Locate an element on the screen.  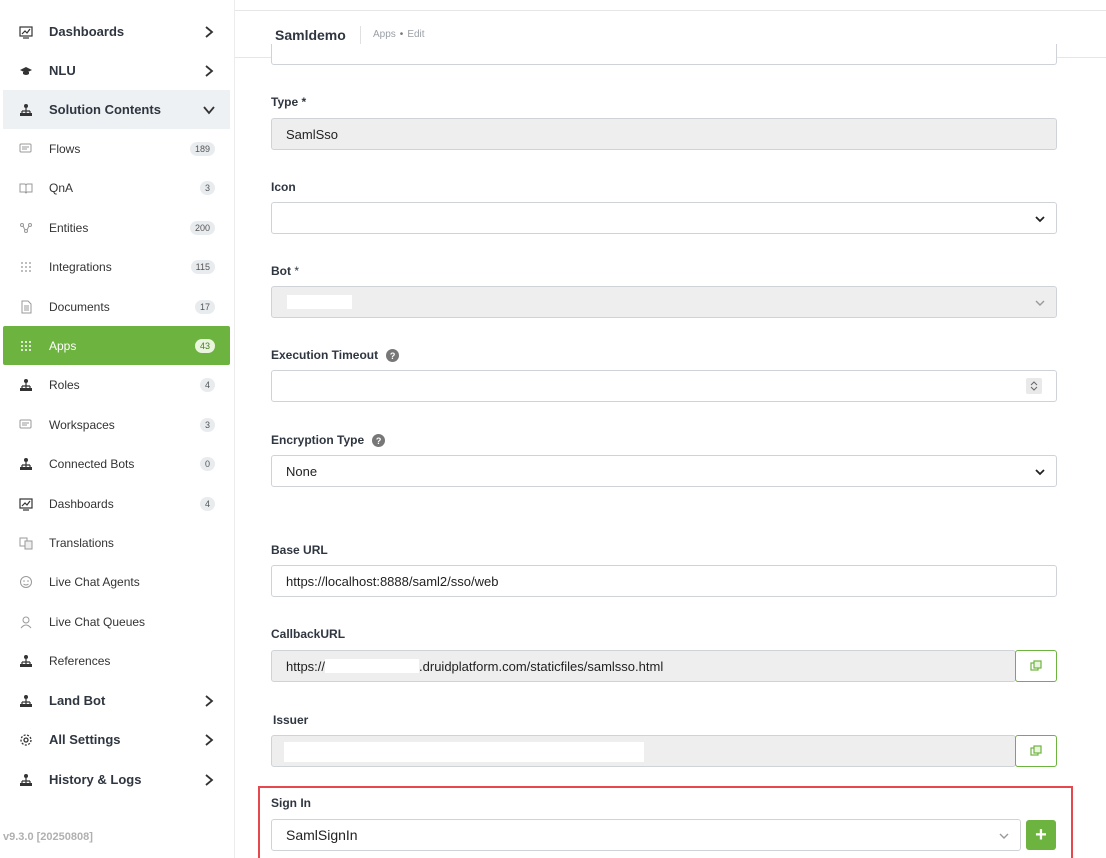
sidebar-item-live-chat-agents: Live Chat Agents is located at coordinates (116, 581).